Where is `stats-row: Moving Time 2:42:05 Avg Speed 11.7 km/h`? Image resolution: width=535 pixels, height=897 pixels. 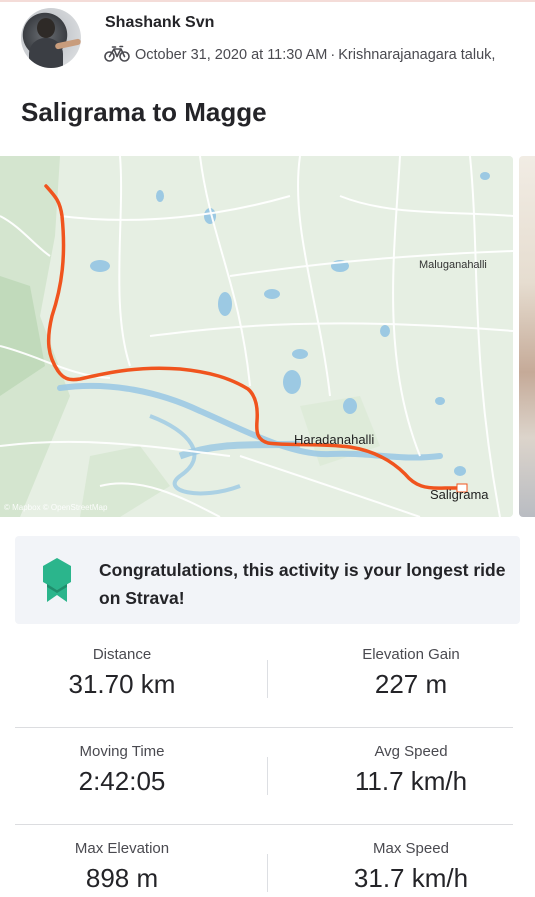 stats-row: Moving Time 2:42:05 Avg Speed 11.7 km/h is located at coordinates (267, 775).